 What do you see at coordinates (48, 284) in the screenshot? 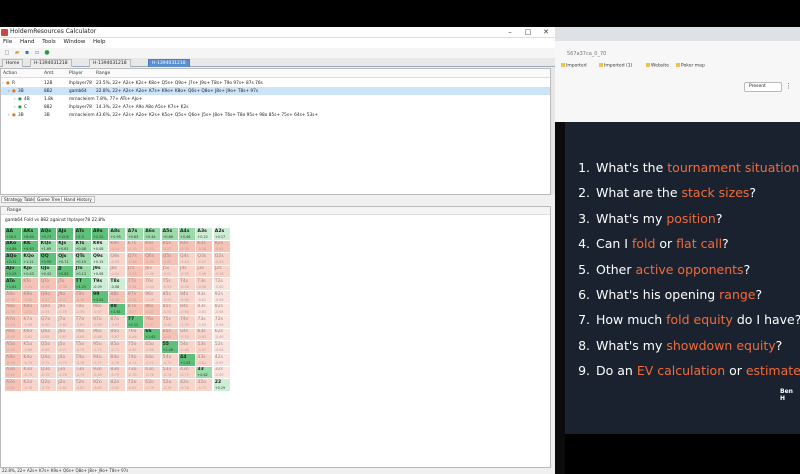
I see `range-cell: QTo -0.35` at bounding box center [48, 284].